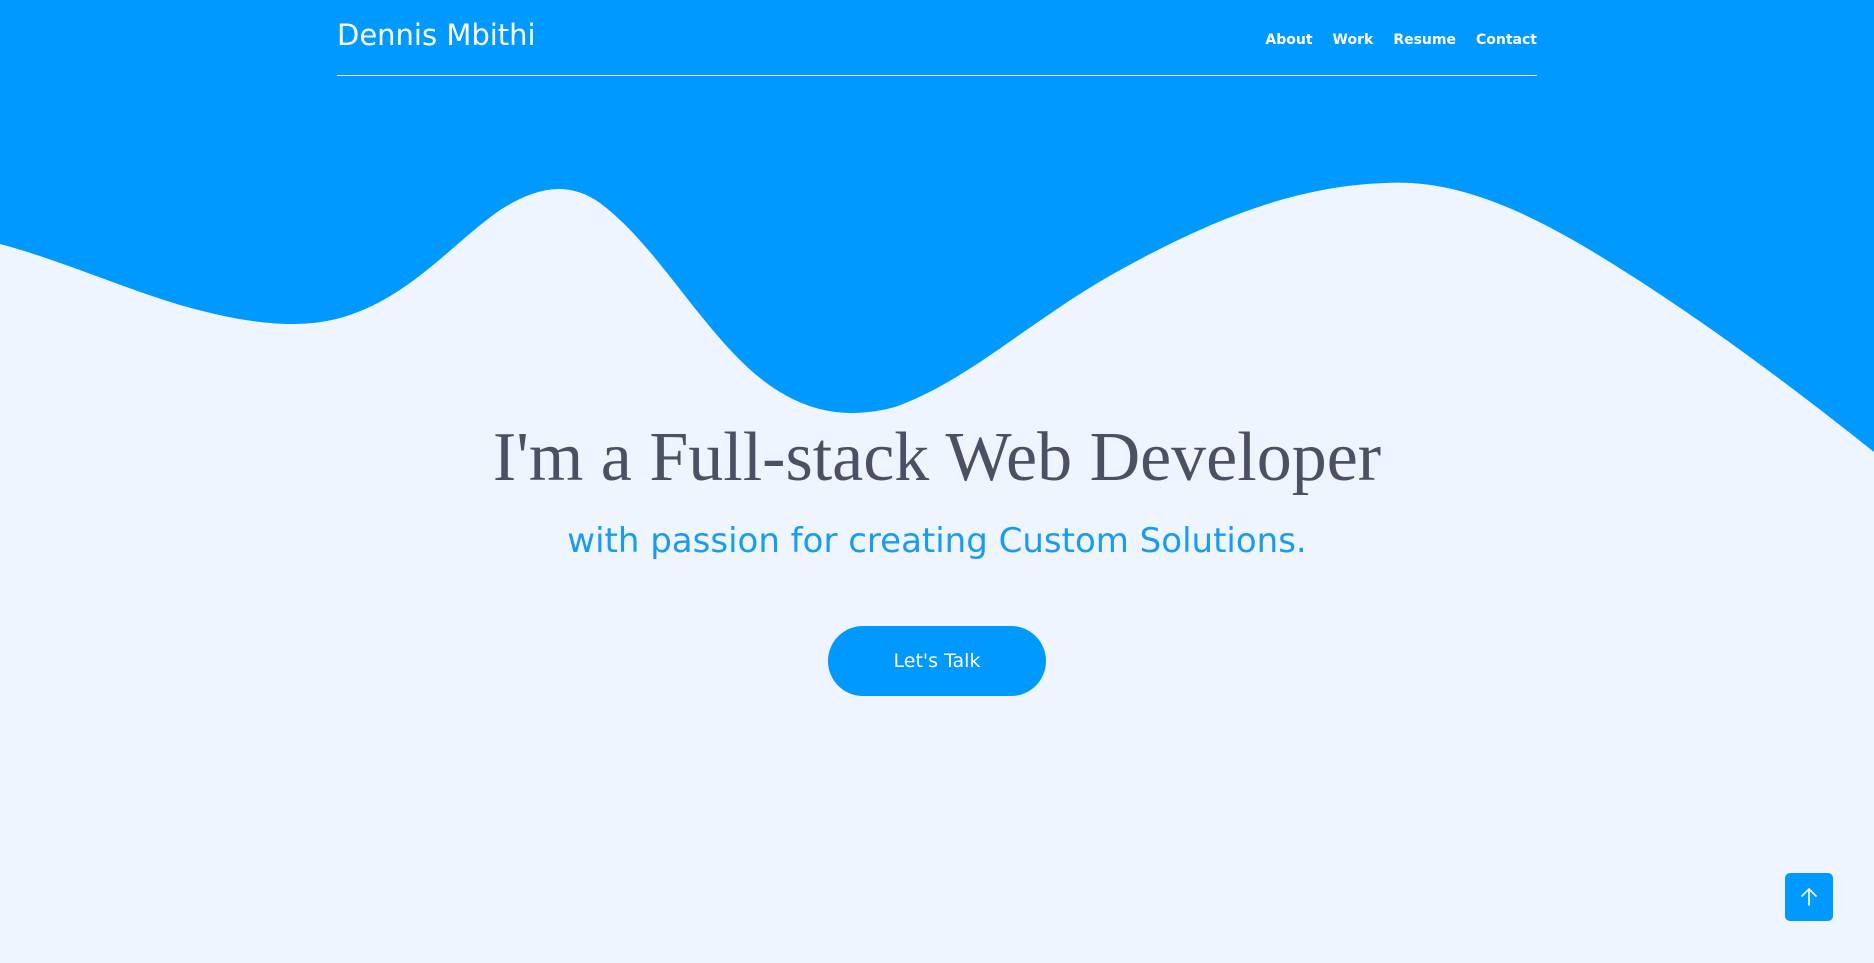  What do you see at coordinates (937, 457) in the screenshot?
I see `hero-title: I'm a Full-stack Web Developer` at bounding box center [937, 457].